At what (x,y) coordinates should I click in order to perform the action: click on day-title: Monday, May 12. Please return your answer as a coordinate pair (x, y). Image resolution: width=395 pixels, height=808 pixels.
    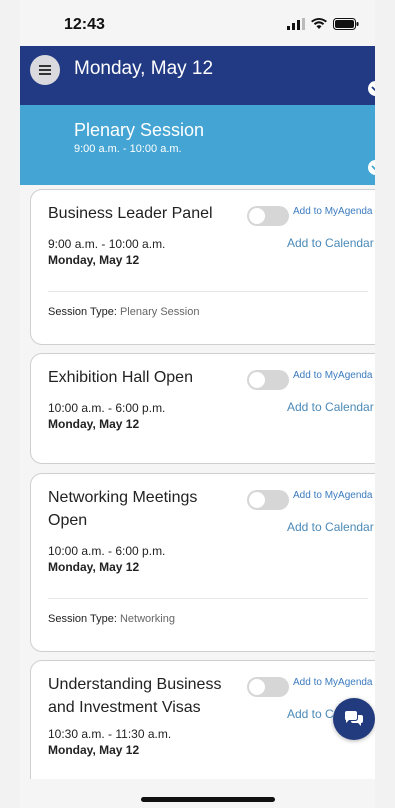
    Looking at the image, I should click on (144, 68).